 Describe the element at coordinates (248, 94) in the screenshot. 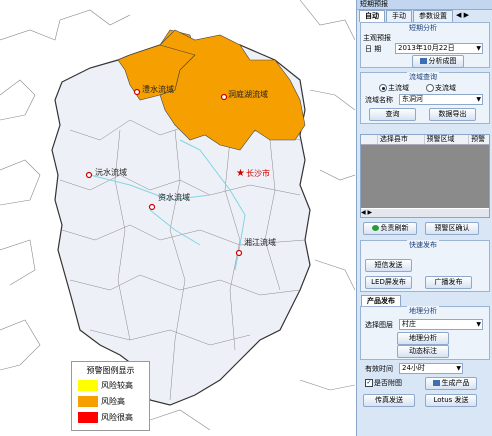

I see `basin-label-dongting: 洞庭湖流域` at that location.